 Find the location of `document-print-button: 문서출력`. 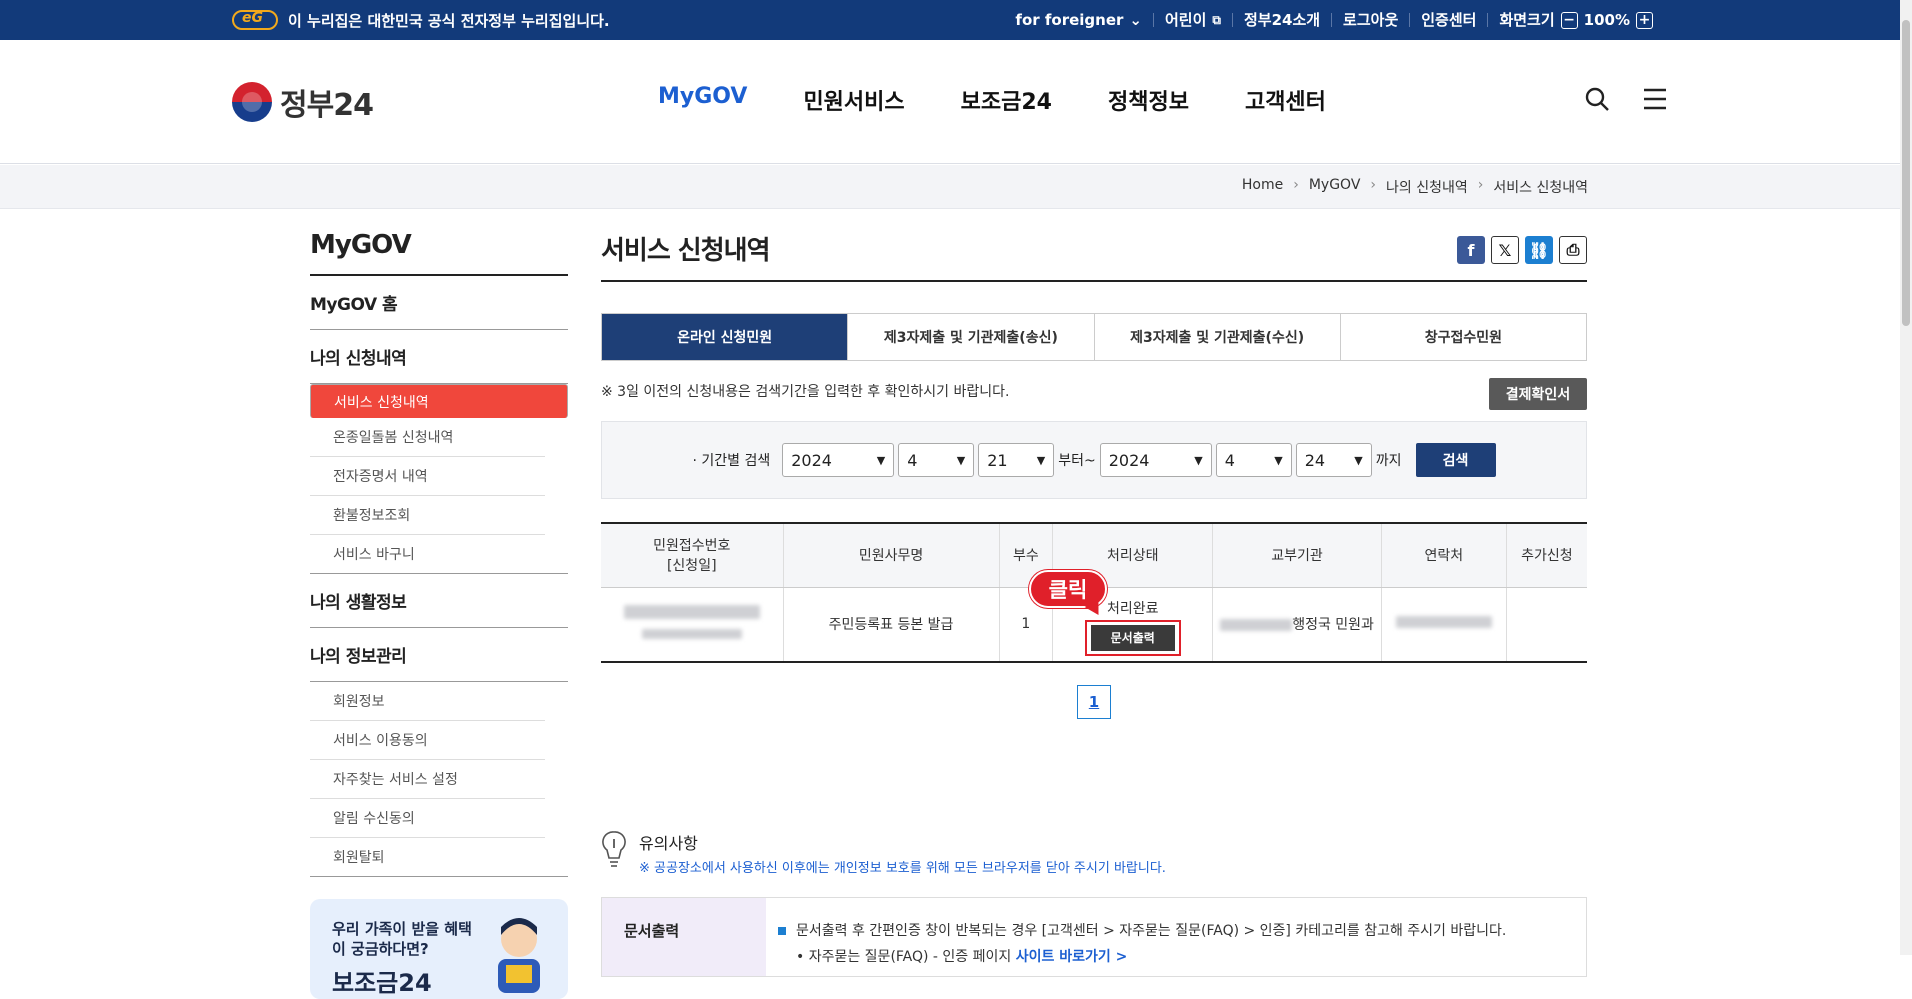

document-print-button: 문서출력 is located at coordinates (1132, 638).